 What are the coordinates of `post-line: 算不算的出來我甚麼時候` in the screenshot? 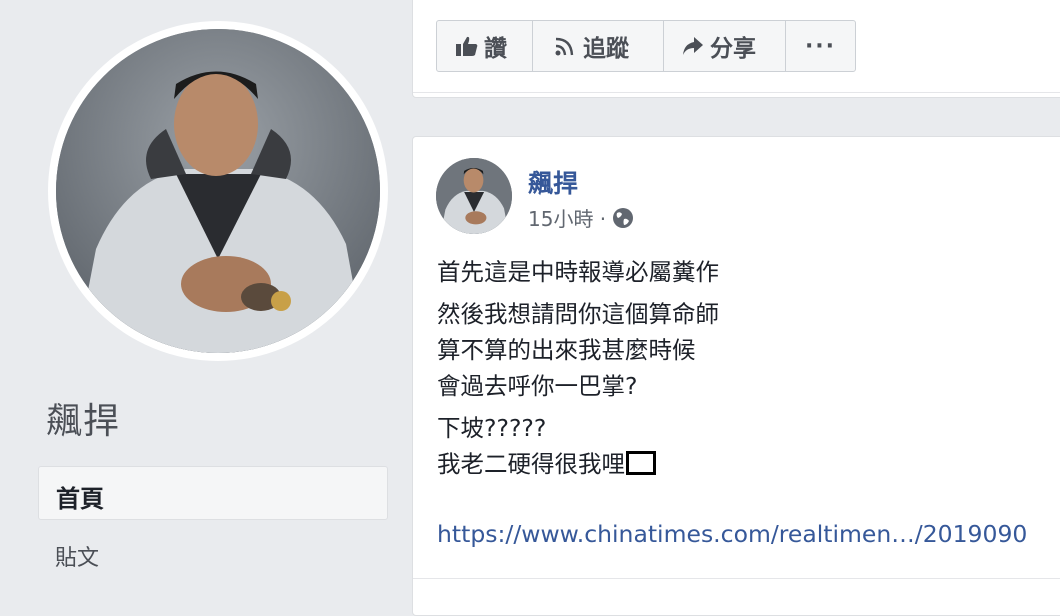 It's located at (566, 350).